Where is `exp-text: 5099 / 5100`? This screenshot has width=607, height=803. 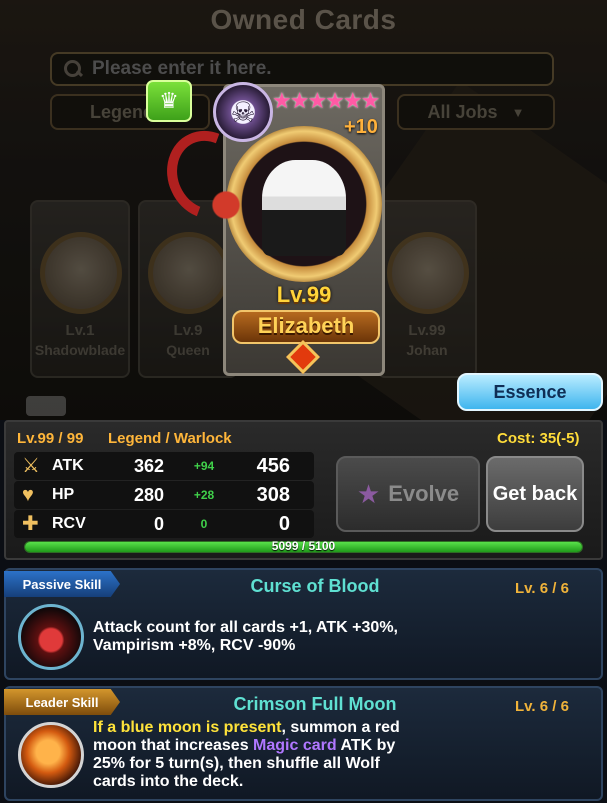 exp-text: 5099 / 5100 is located at coordinates (303, 546).